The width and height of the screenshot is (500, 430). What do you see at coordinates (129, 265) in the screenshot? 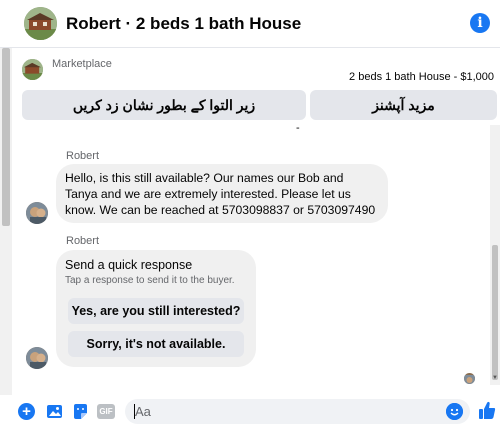
I see `quick-response-title: Send a quick response` at bounding box center [129, 265].